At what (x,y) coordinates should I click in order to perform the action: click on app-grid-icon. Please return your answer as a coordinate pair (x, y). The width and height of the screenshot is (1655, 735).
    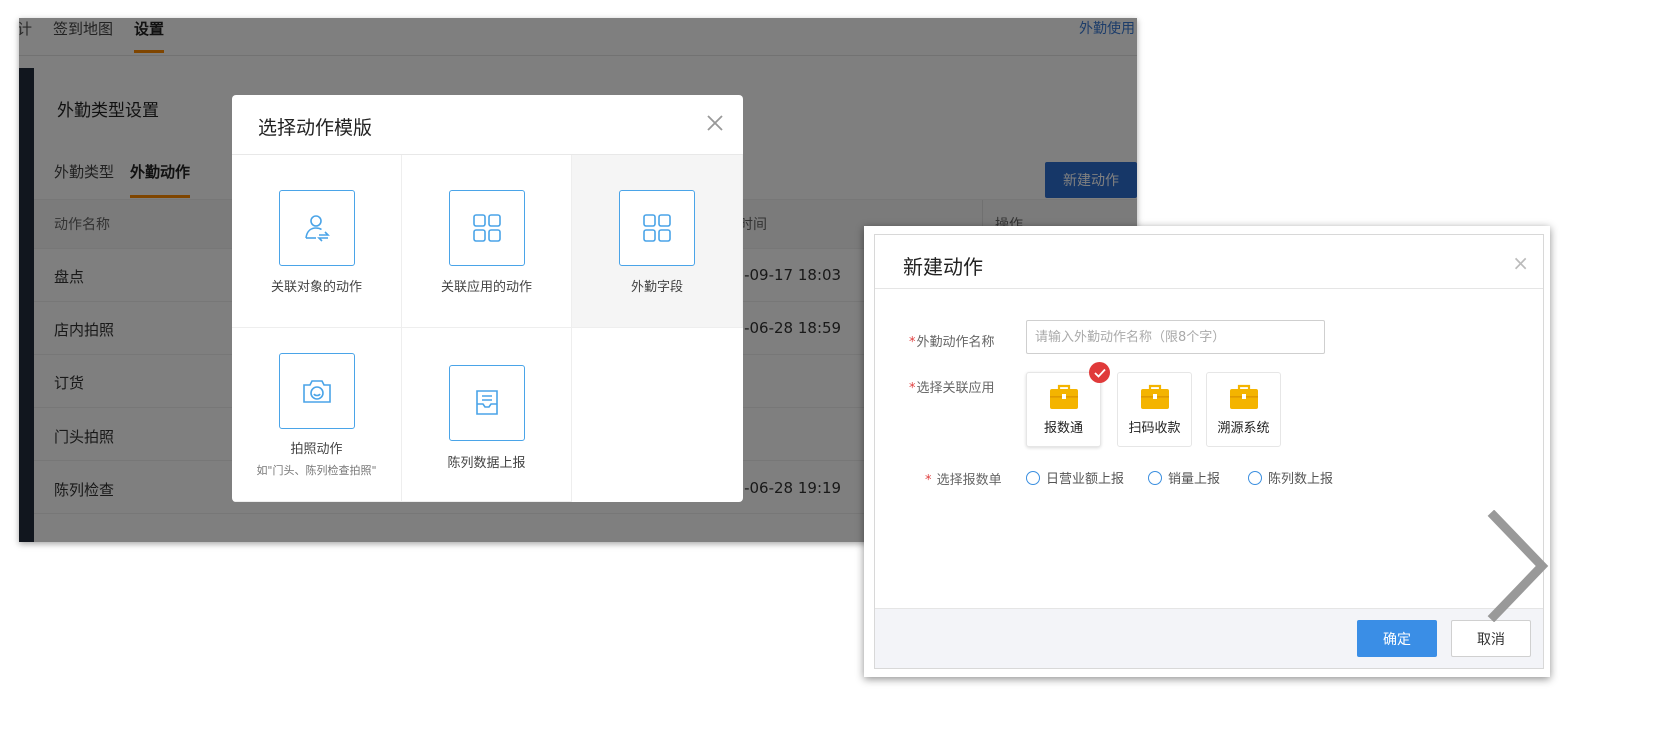
    Looking at the image, I should click on (487, 228).